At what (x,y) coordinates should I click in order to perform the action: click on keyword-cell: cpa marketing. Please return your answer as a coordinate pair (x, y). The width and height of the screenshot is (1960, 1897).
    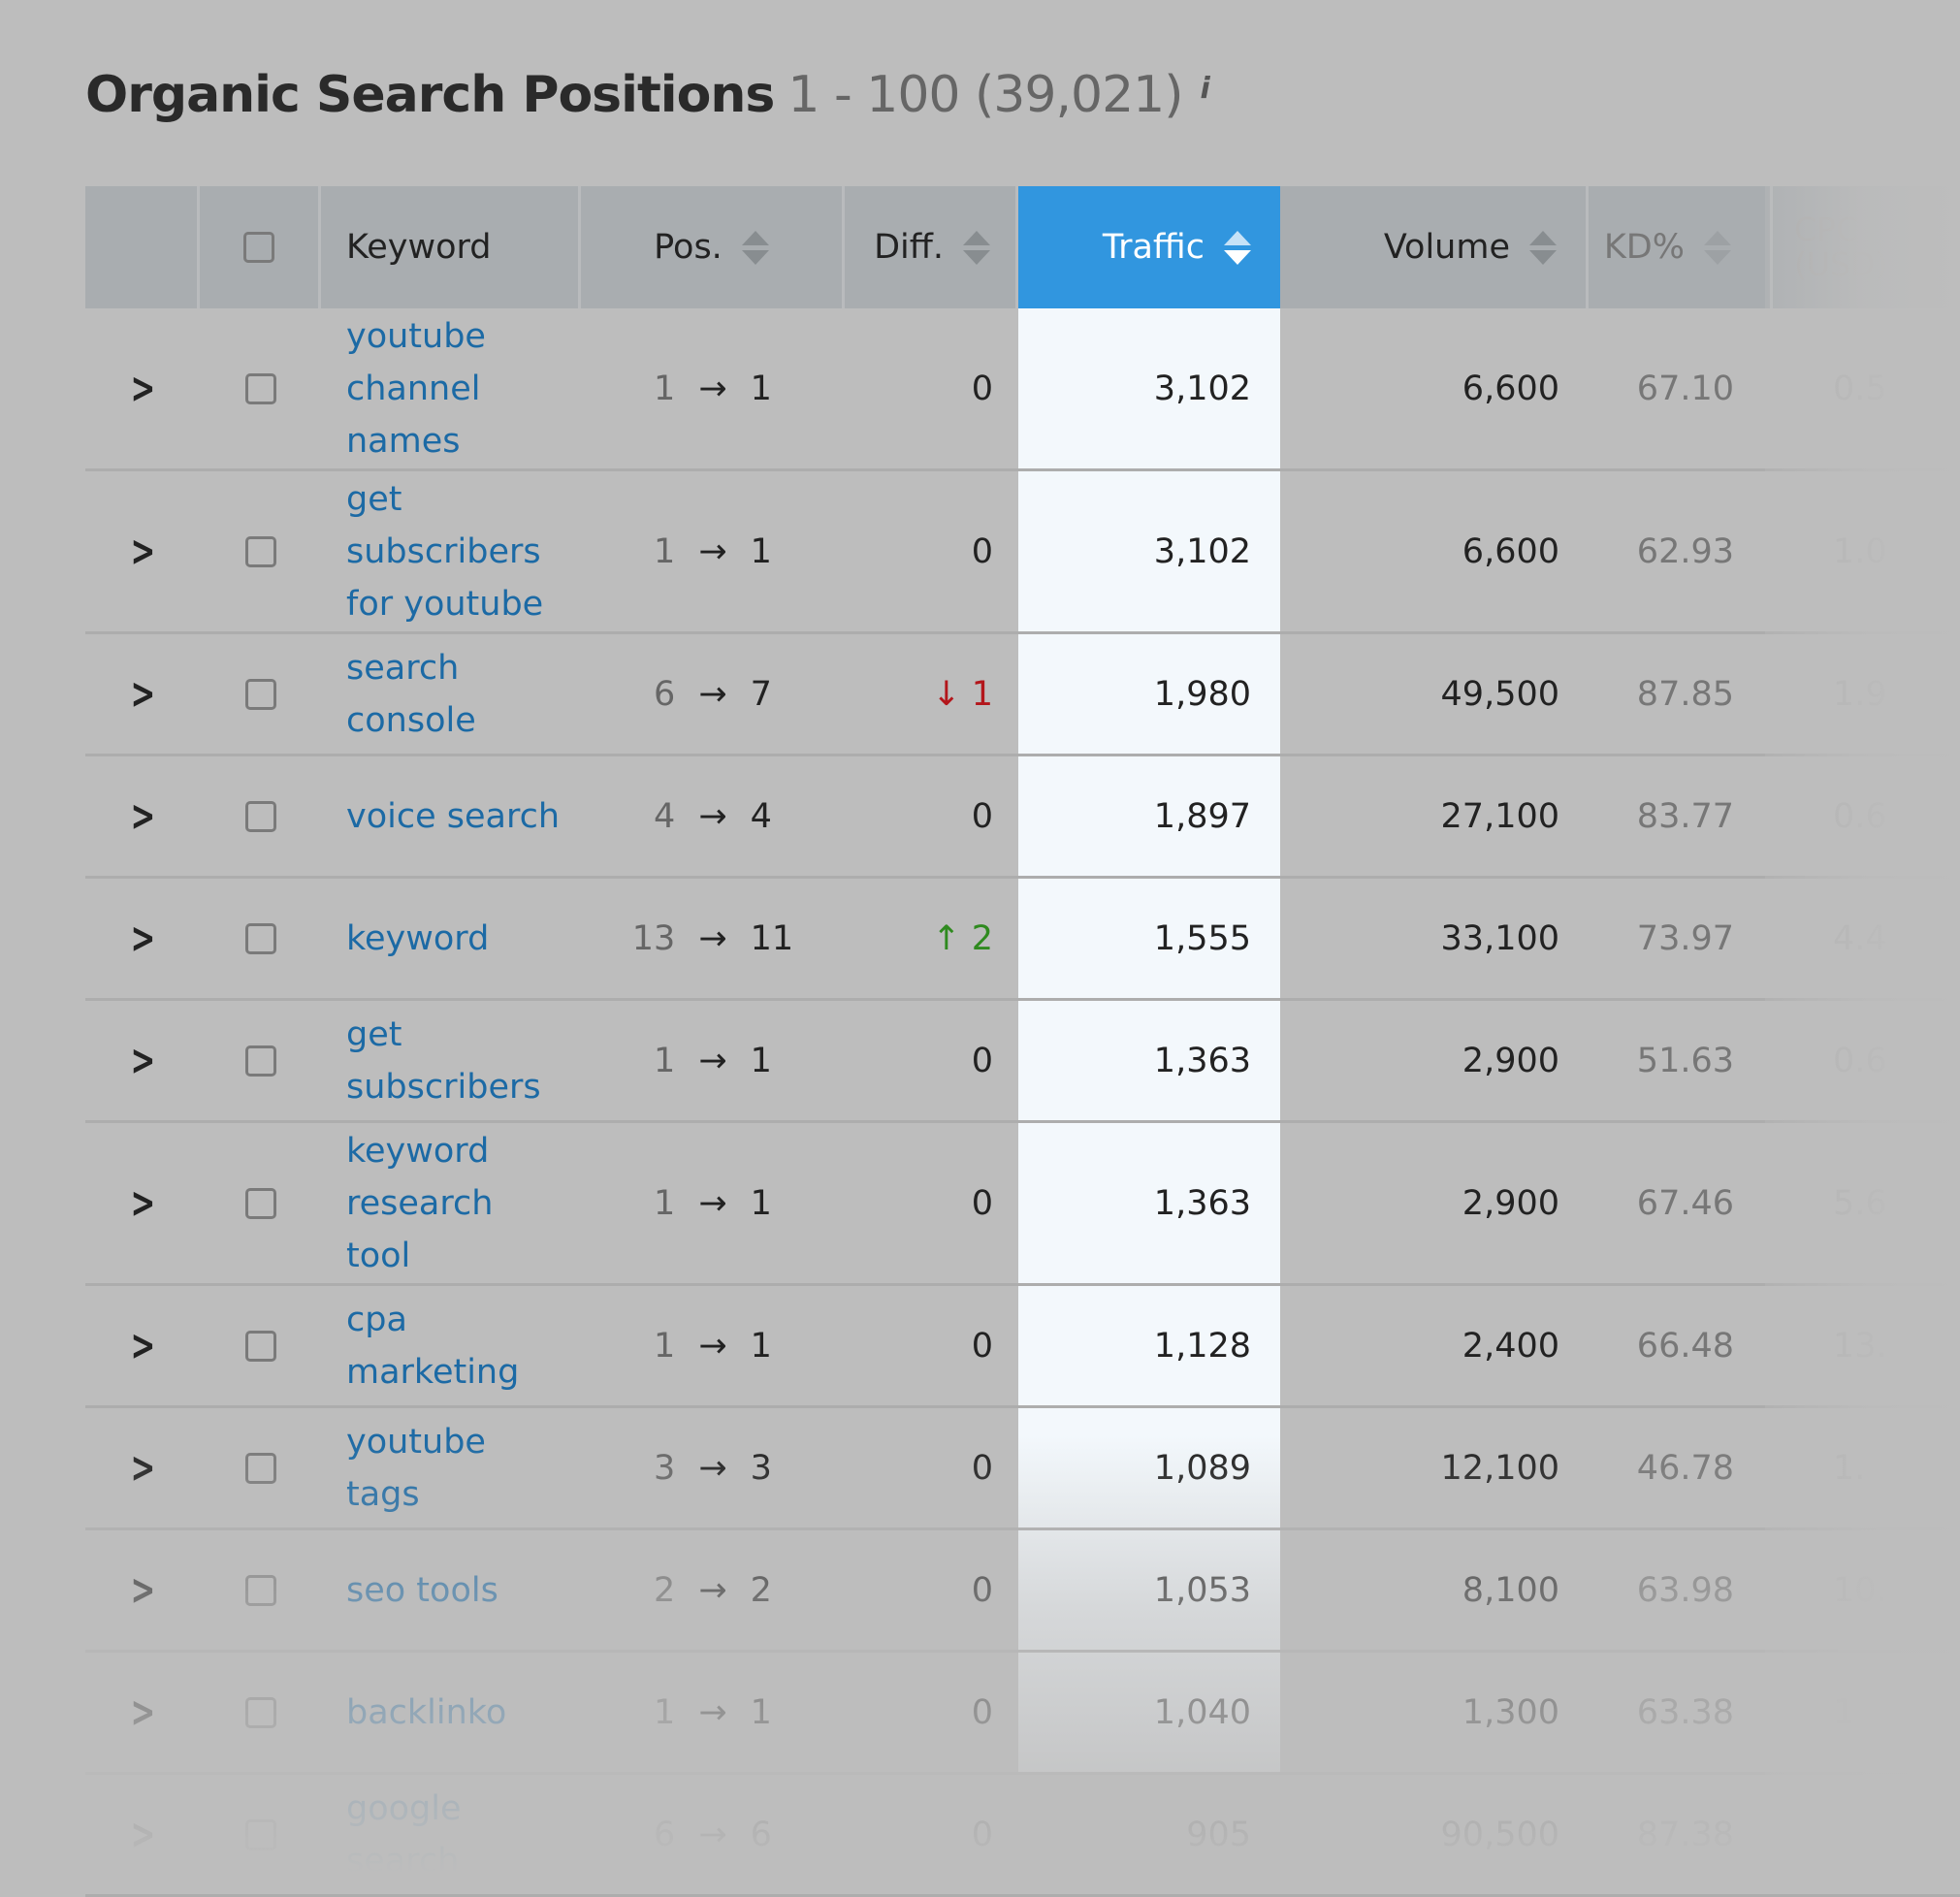
    Looking at the image, I should click on (451, 1345).